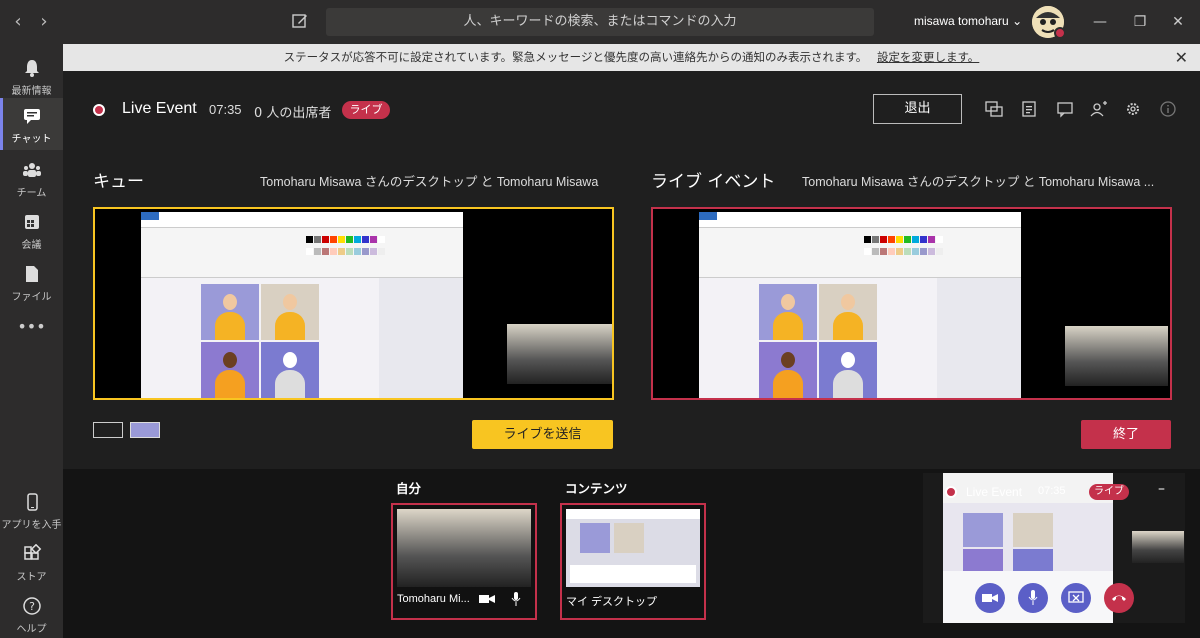  What do you see at coordinates (31, 297) in the screenshot?
I see `sidebar-item-label: ファイル` at bounding box center [31, 297].